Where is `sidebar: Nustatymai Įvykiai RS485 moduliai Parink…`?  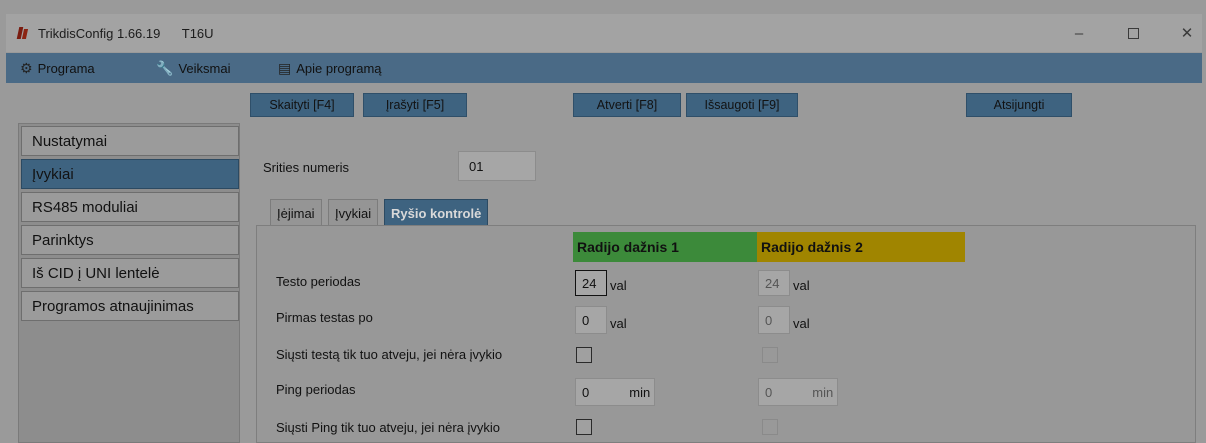 sidebar: Nustatymai Įvykiai RS485 moduliai Parink… is located at coordinates (129, 283).